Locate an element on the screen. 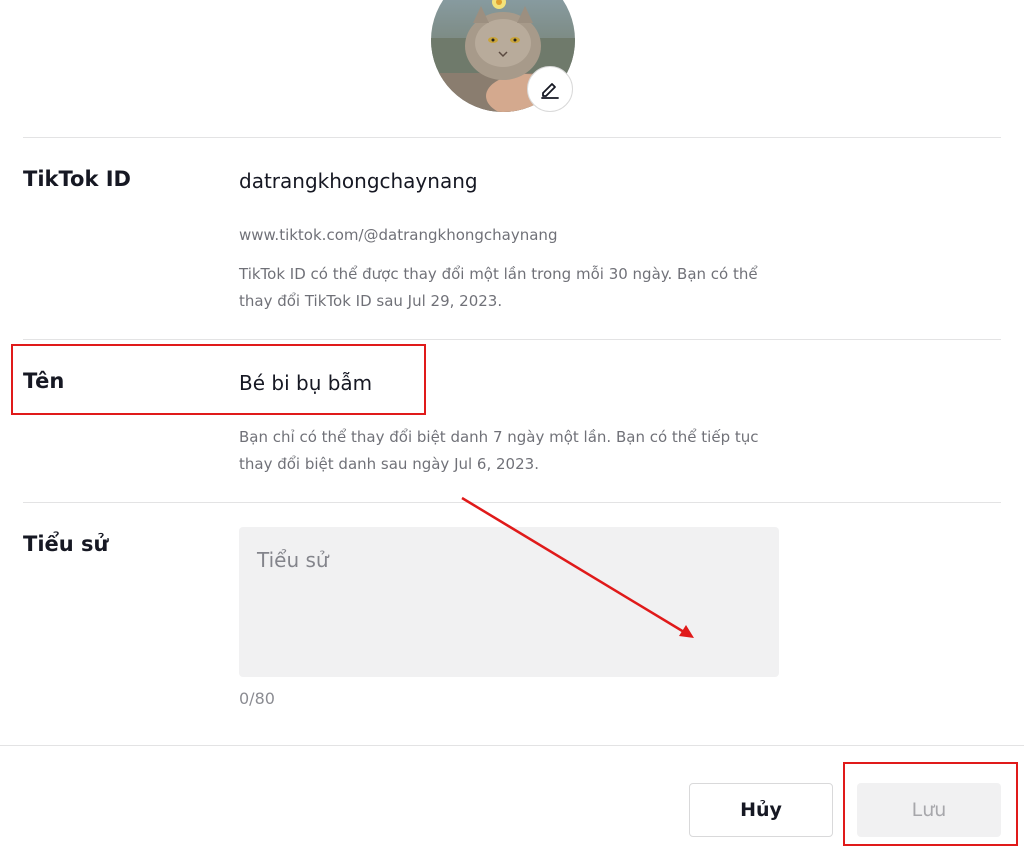 Image resolution: width=1024 pixels, height=858 pixels. name-value: Bé bi bụ bẫm is located at coordinates (305, 383).